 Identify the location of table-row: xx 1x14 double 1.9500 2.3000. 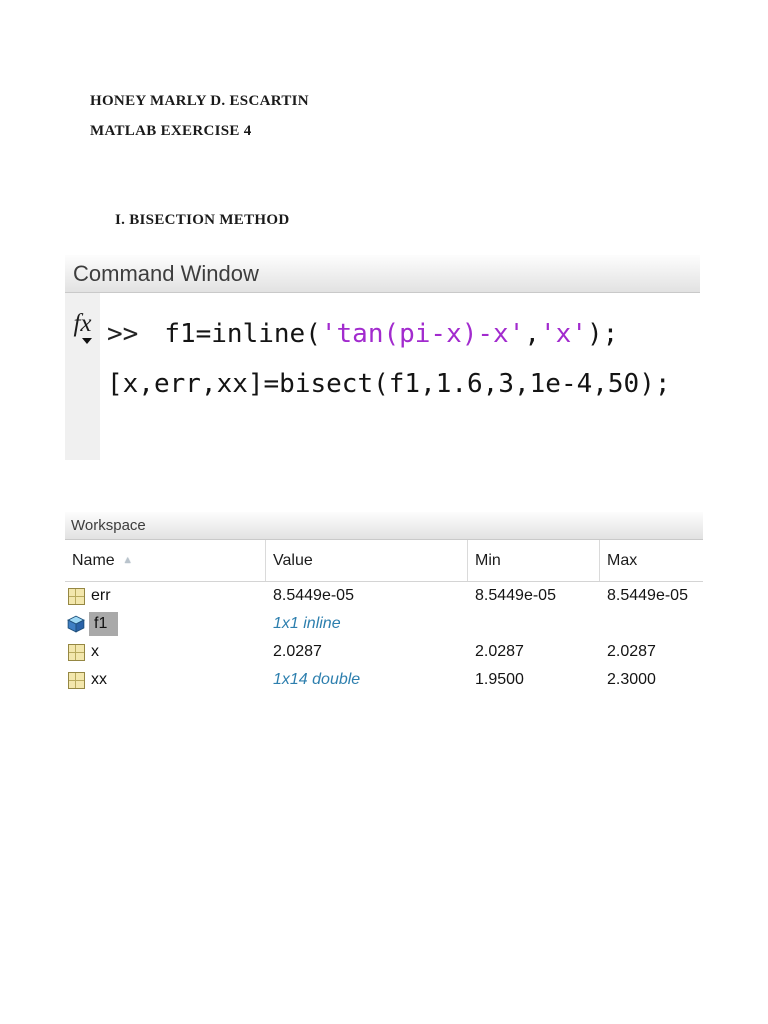
(384, 680).